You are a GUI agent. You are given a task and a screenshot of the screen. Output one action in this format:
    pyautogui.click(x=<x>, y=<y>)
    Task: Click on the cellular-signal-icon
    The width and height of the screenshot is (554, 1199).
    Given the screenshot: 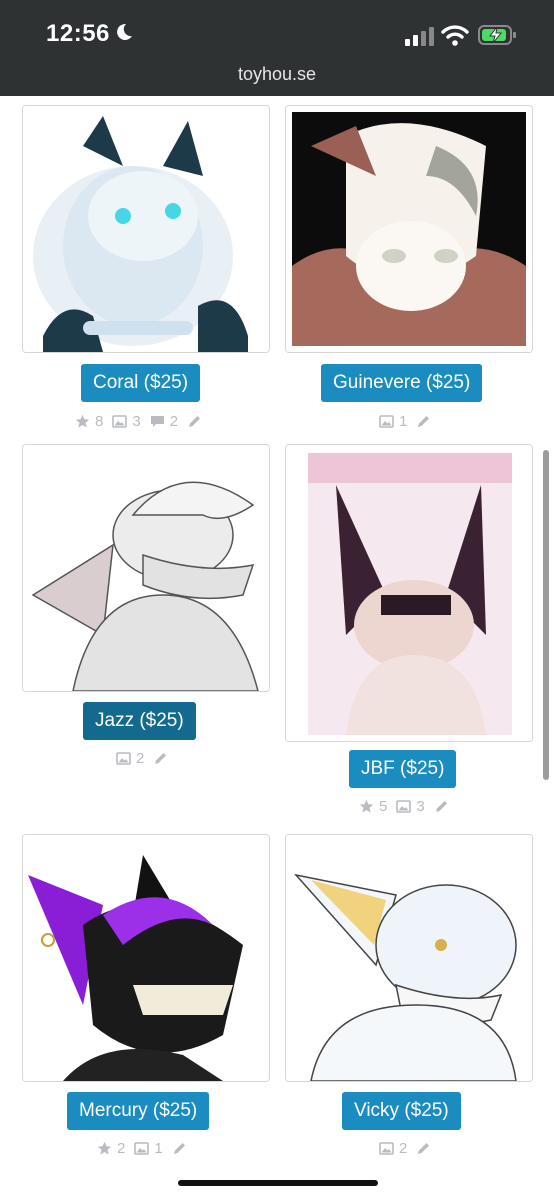 What is the action you would take?
    pyautogui.click(x=419, y=36)
    